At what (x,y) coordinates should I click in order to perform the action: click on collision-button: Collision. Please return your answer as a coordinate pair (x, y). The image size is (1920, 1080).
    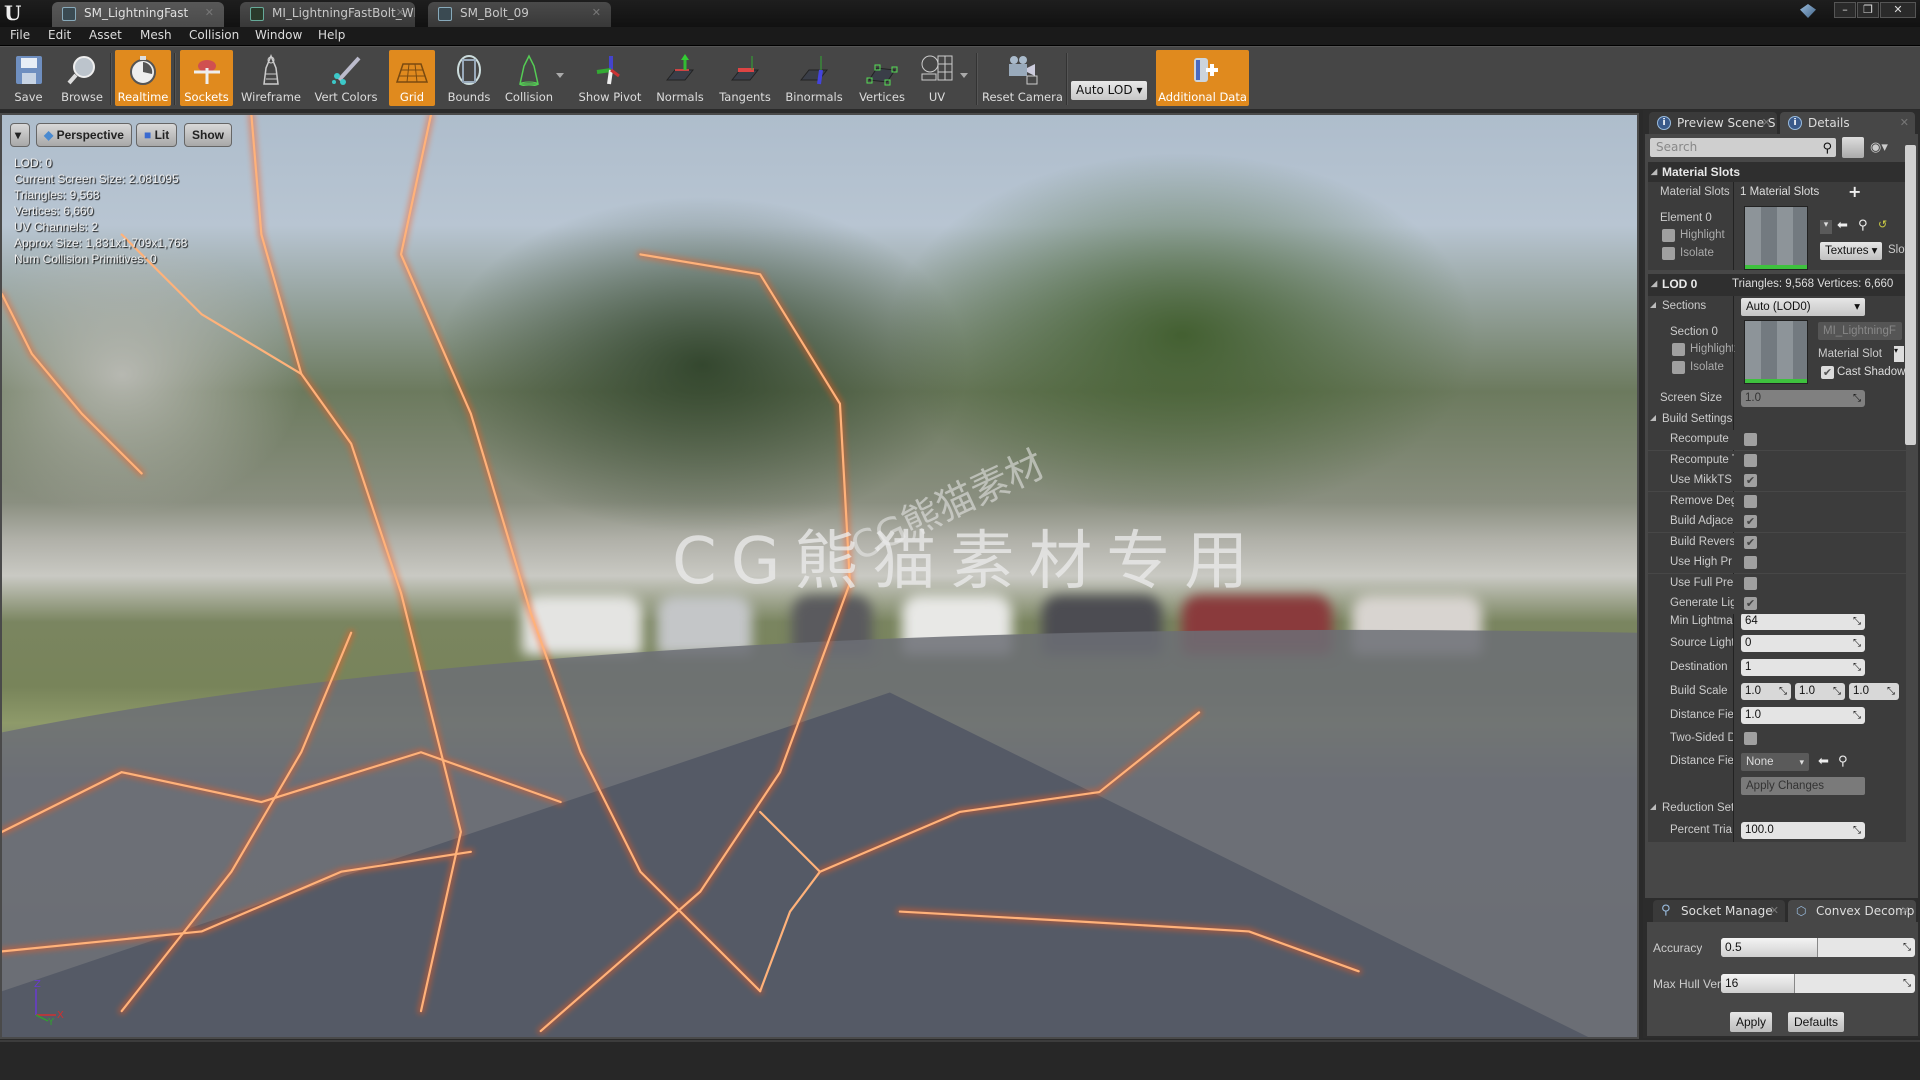
    Looking at the image, I should click on (529, 78).